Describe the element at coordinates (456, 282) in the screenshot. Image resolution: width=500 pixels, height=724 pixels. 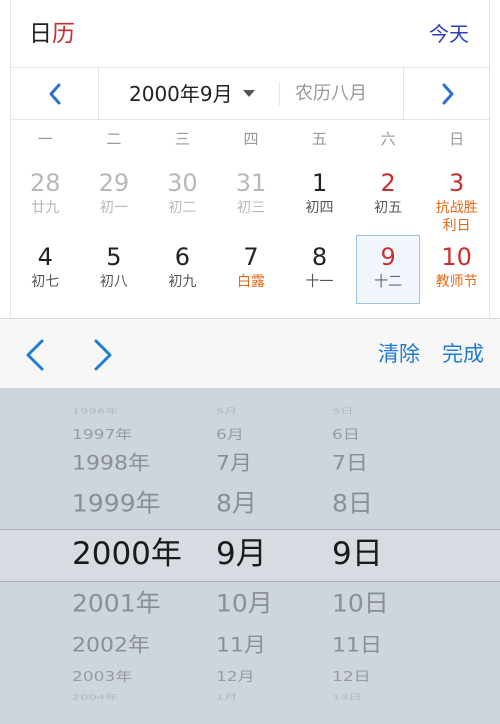
I see `lunar-date: 教师节` at that location.